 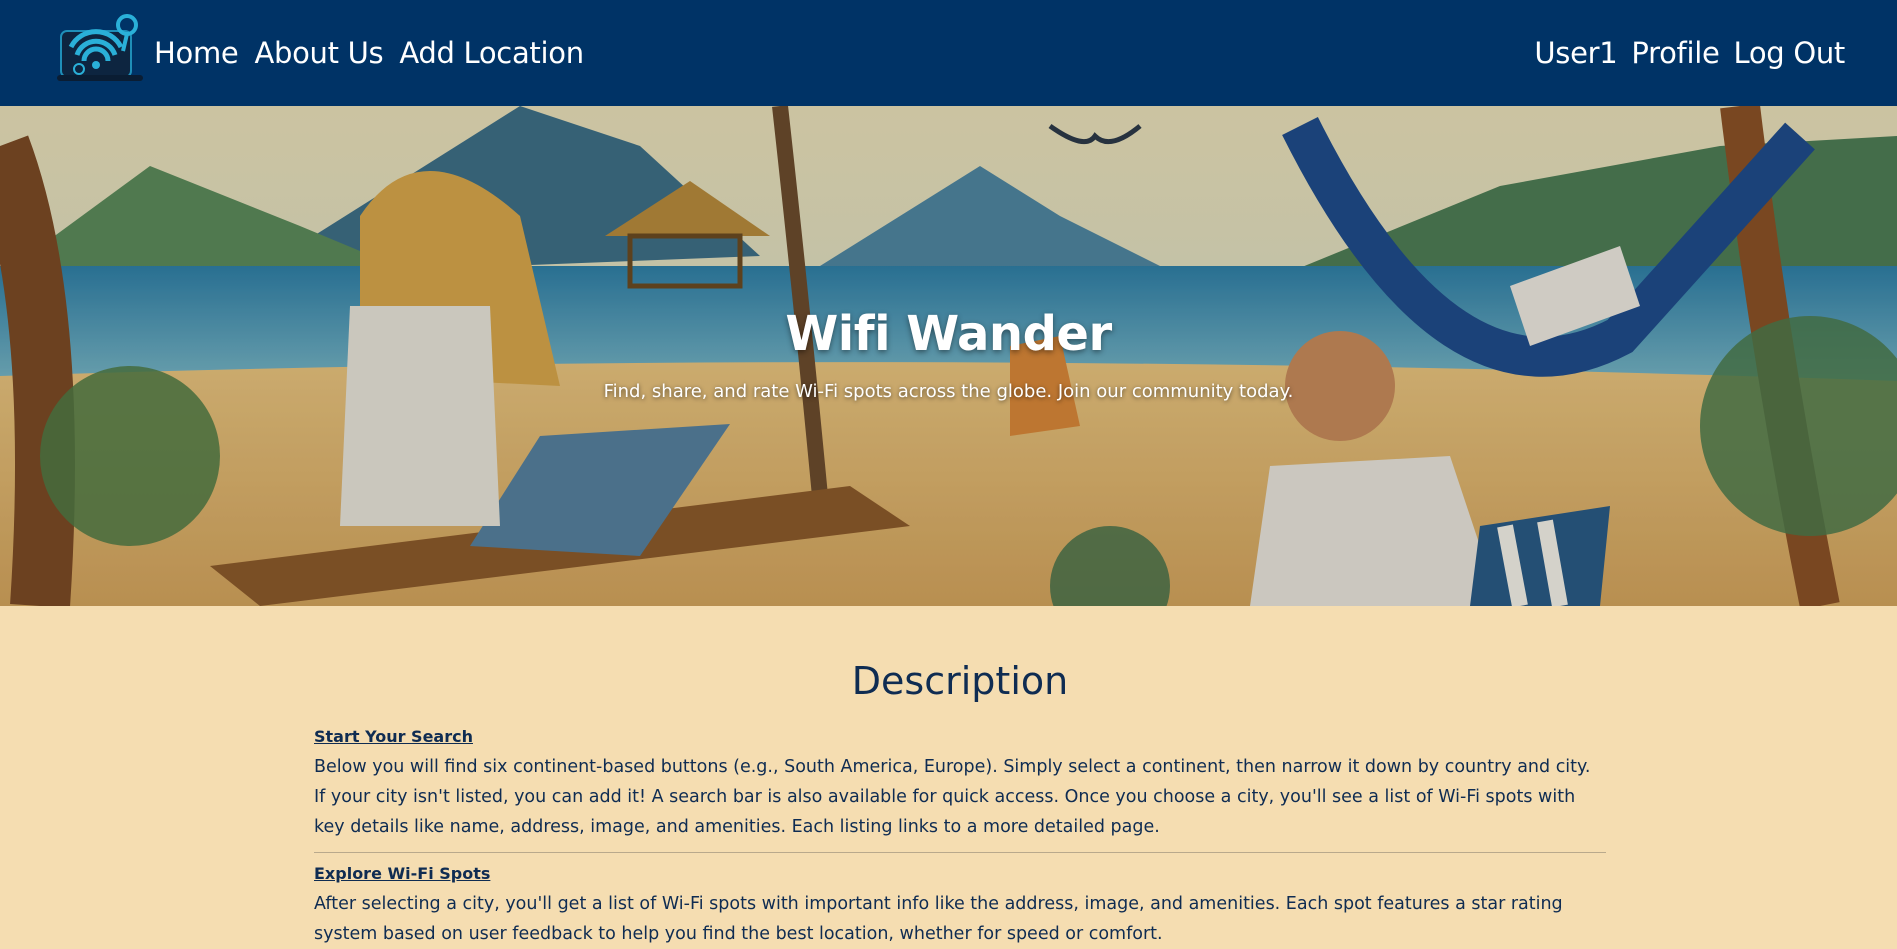 I want to click on description-title: Description, so click(x=960, y=681).